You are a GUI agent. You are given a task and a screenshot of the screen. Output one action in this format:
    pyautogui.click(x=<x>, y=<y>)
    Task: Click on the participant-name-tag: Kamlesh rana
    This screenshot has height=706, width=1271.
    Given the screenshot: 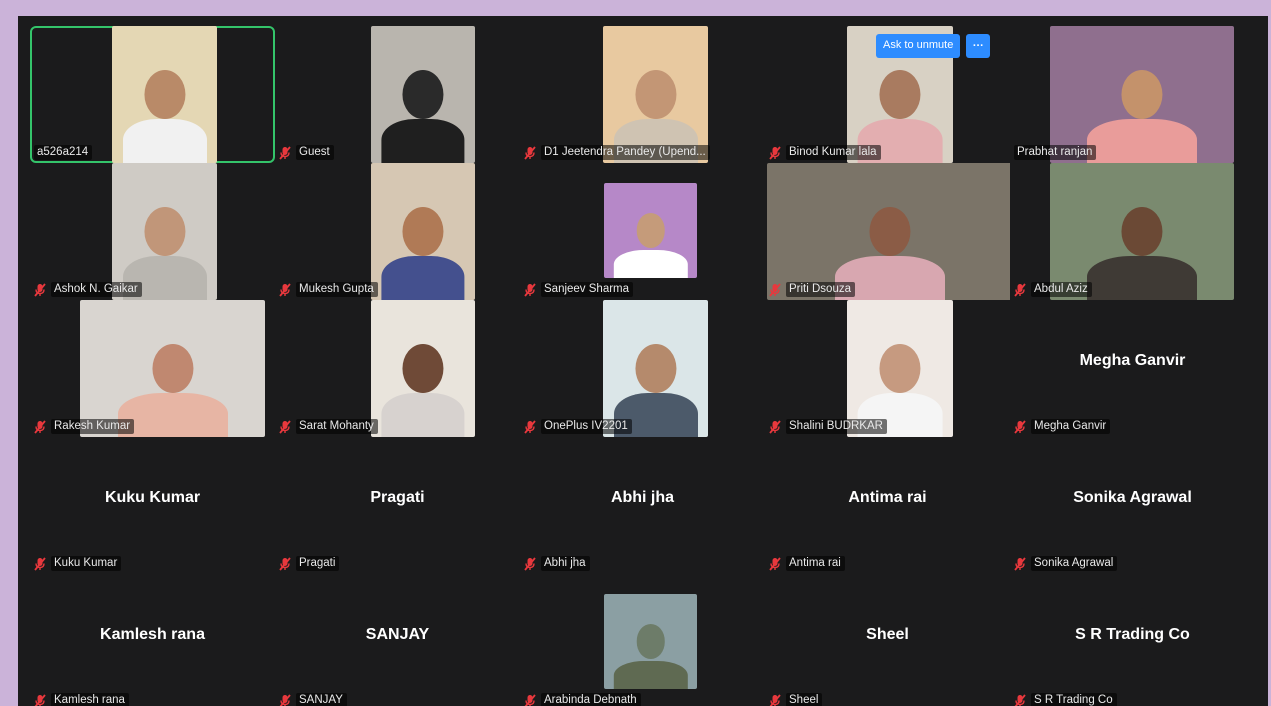 What is the action you would take?
    pyautogui.click(x=81, y=699)
    